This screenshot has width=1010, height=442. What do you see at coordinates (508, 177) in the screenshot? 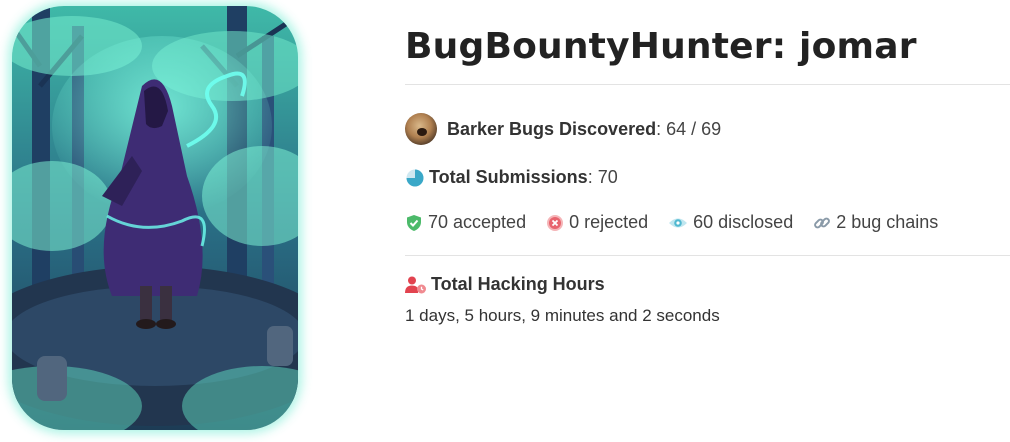
I see `total-submissions-label: Total Submissions` at bounding box center [508, 177].